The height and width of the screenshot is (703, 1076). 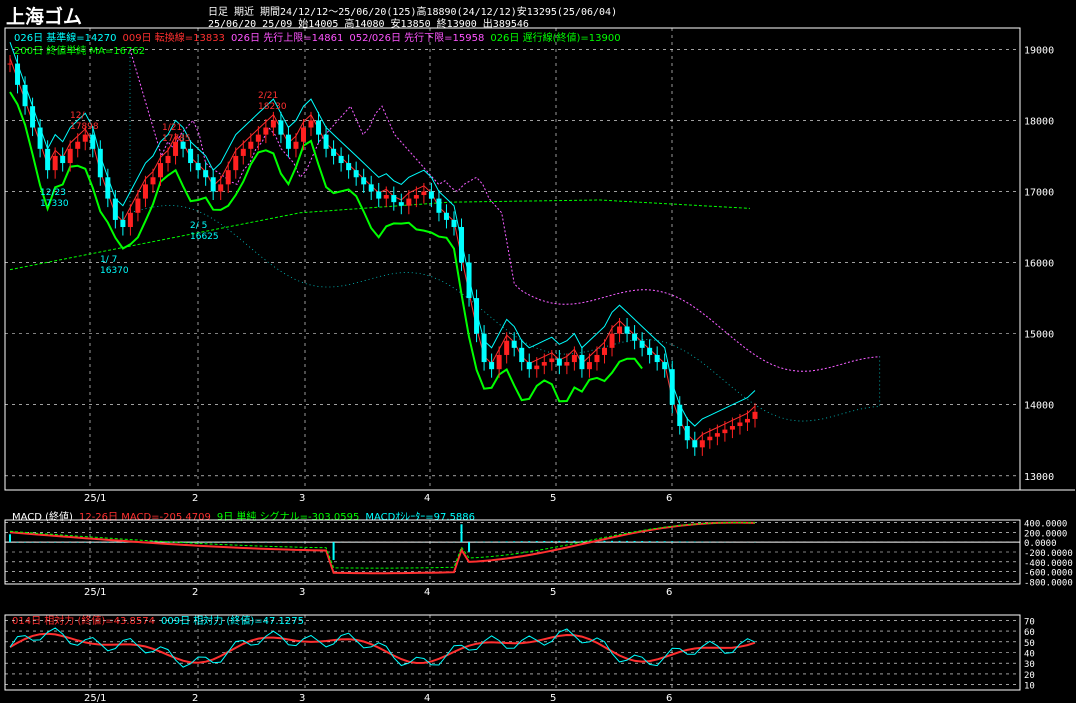 I want to click on x-tick-label-1-1: 2, so click(x=195, y=592).